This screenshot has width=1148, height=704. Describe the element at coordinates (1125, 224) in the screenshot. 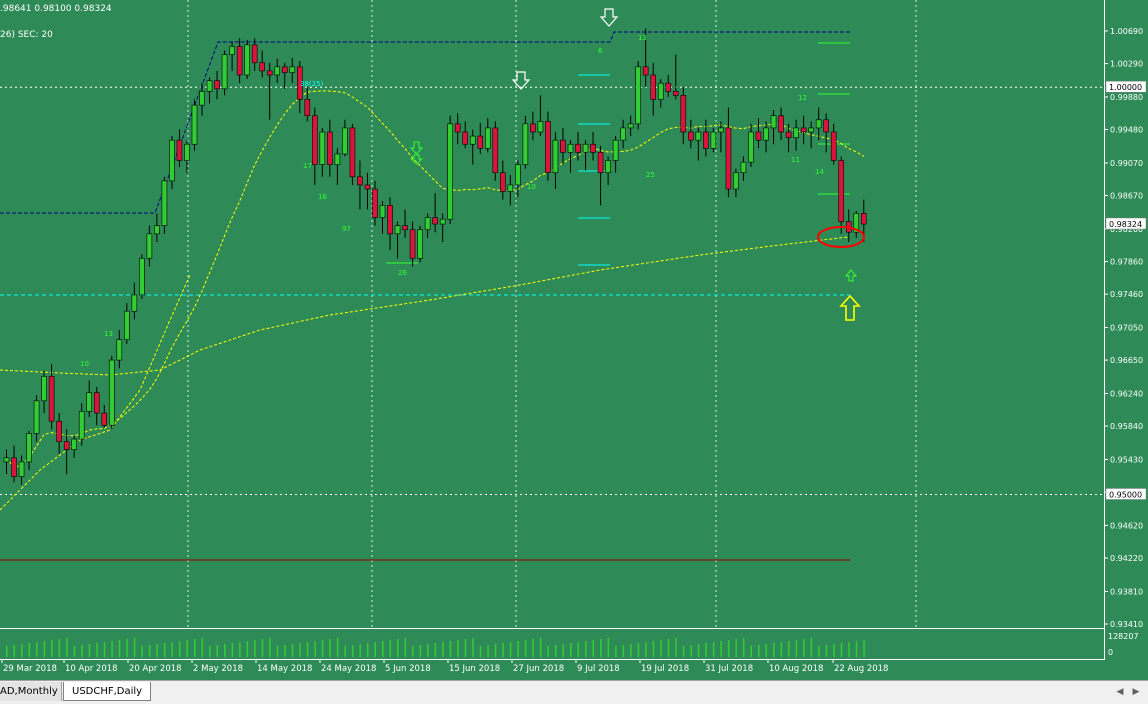

I see `price-label-boxed: 0.98324` at that location.